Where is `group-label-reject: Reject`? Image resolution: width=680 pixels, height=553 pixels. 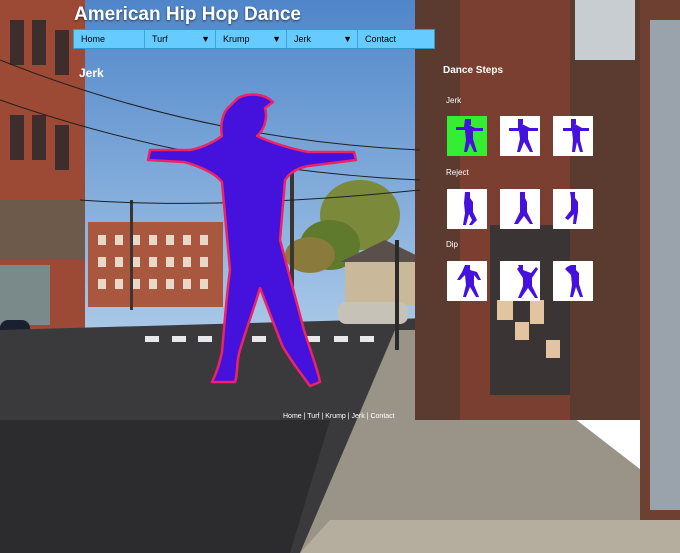 group-label-reject: Reject is located at coordinates (457, 172).